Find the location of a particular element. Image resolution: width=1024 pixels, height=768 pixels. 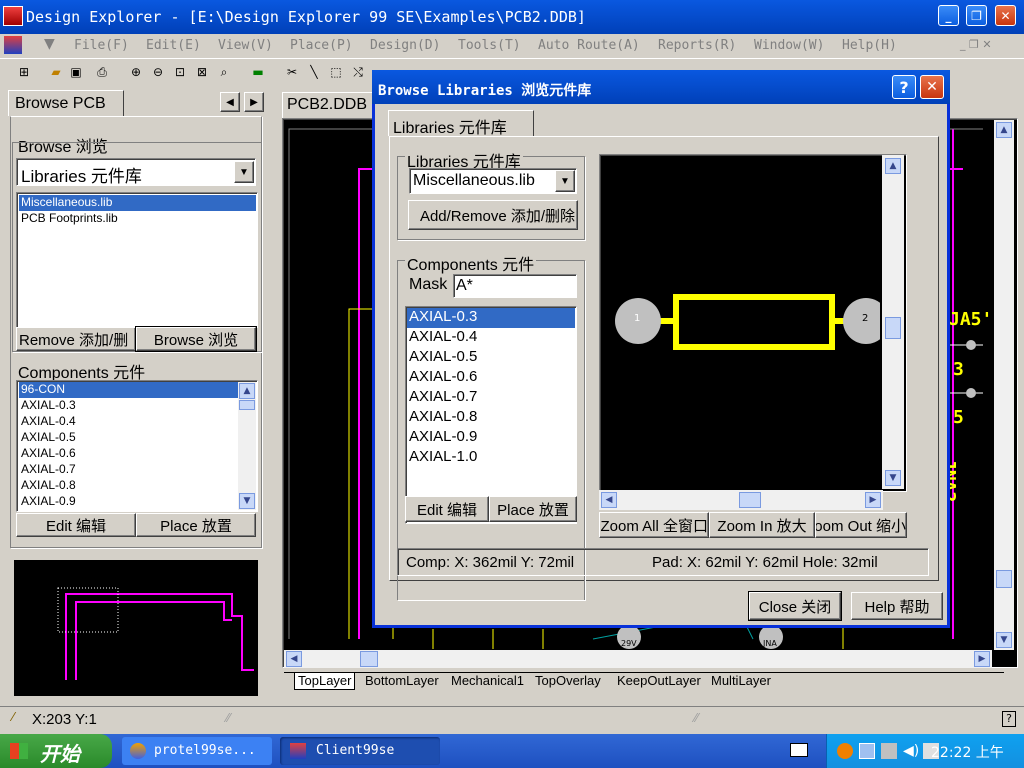

status-help-icon: ? is located at coordinates (1009, 719).